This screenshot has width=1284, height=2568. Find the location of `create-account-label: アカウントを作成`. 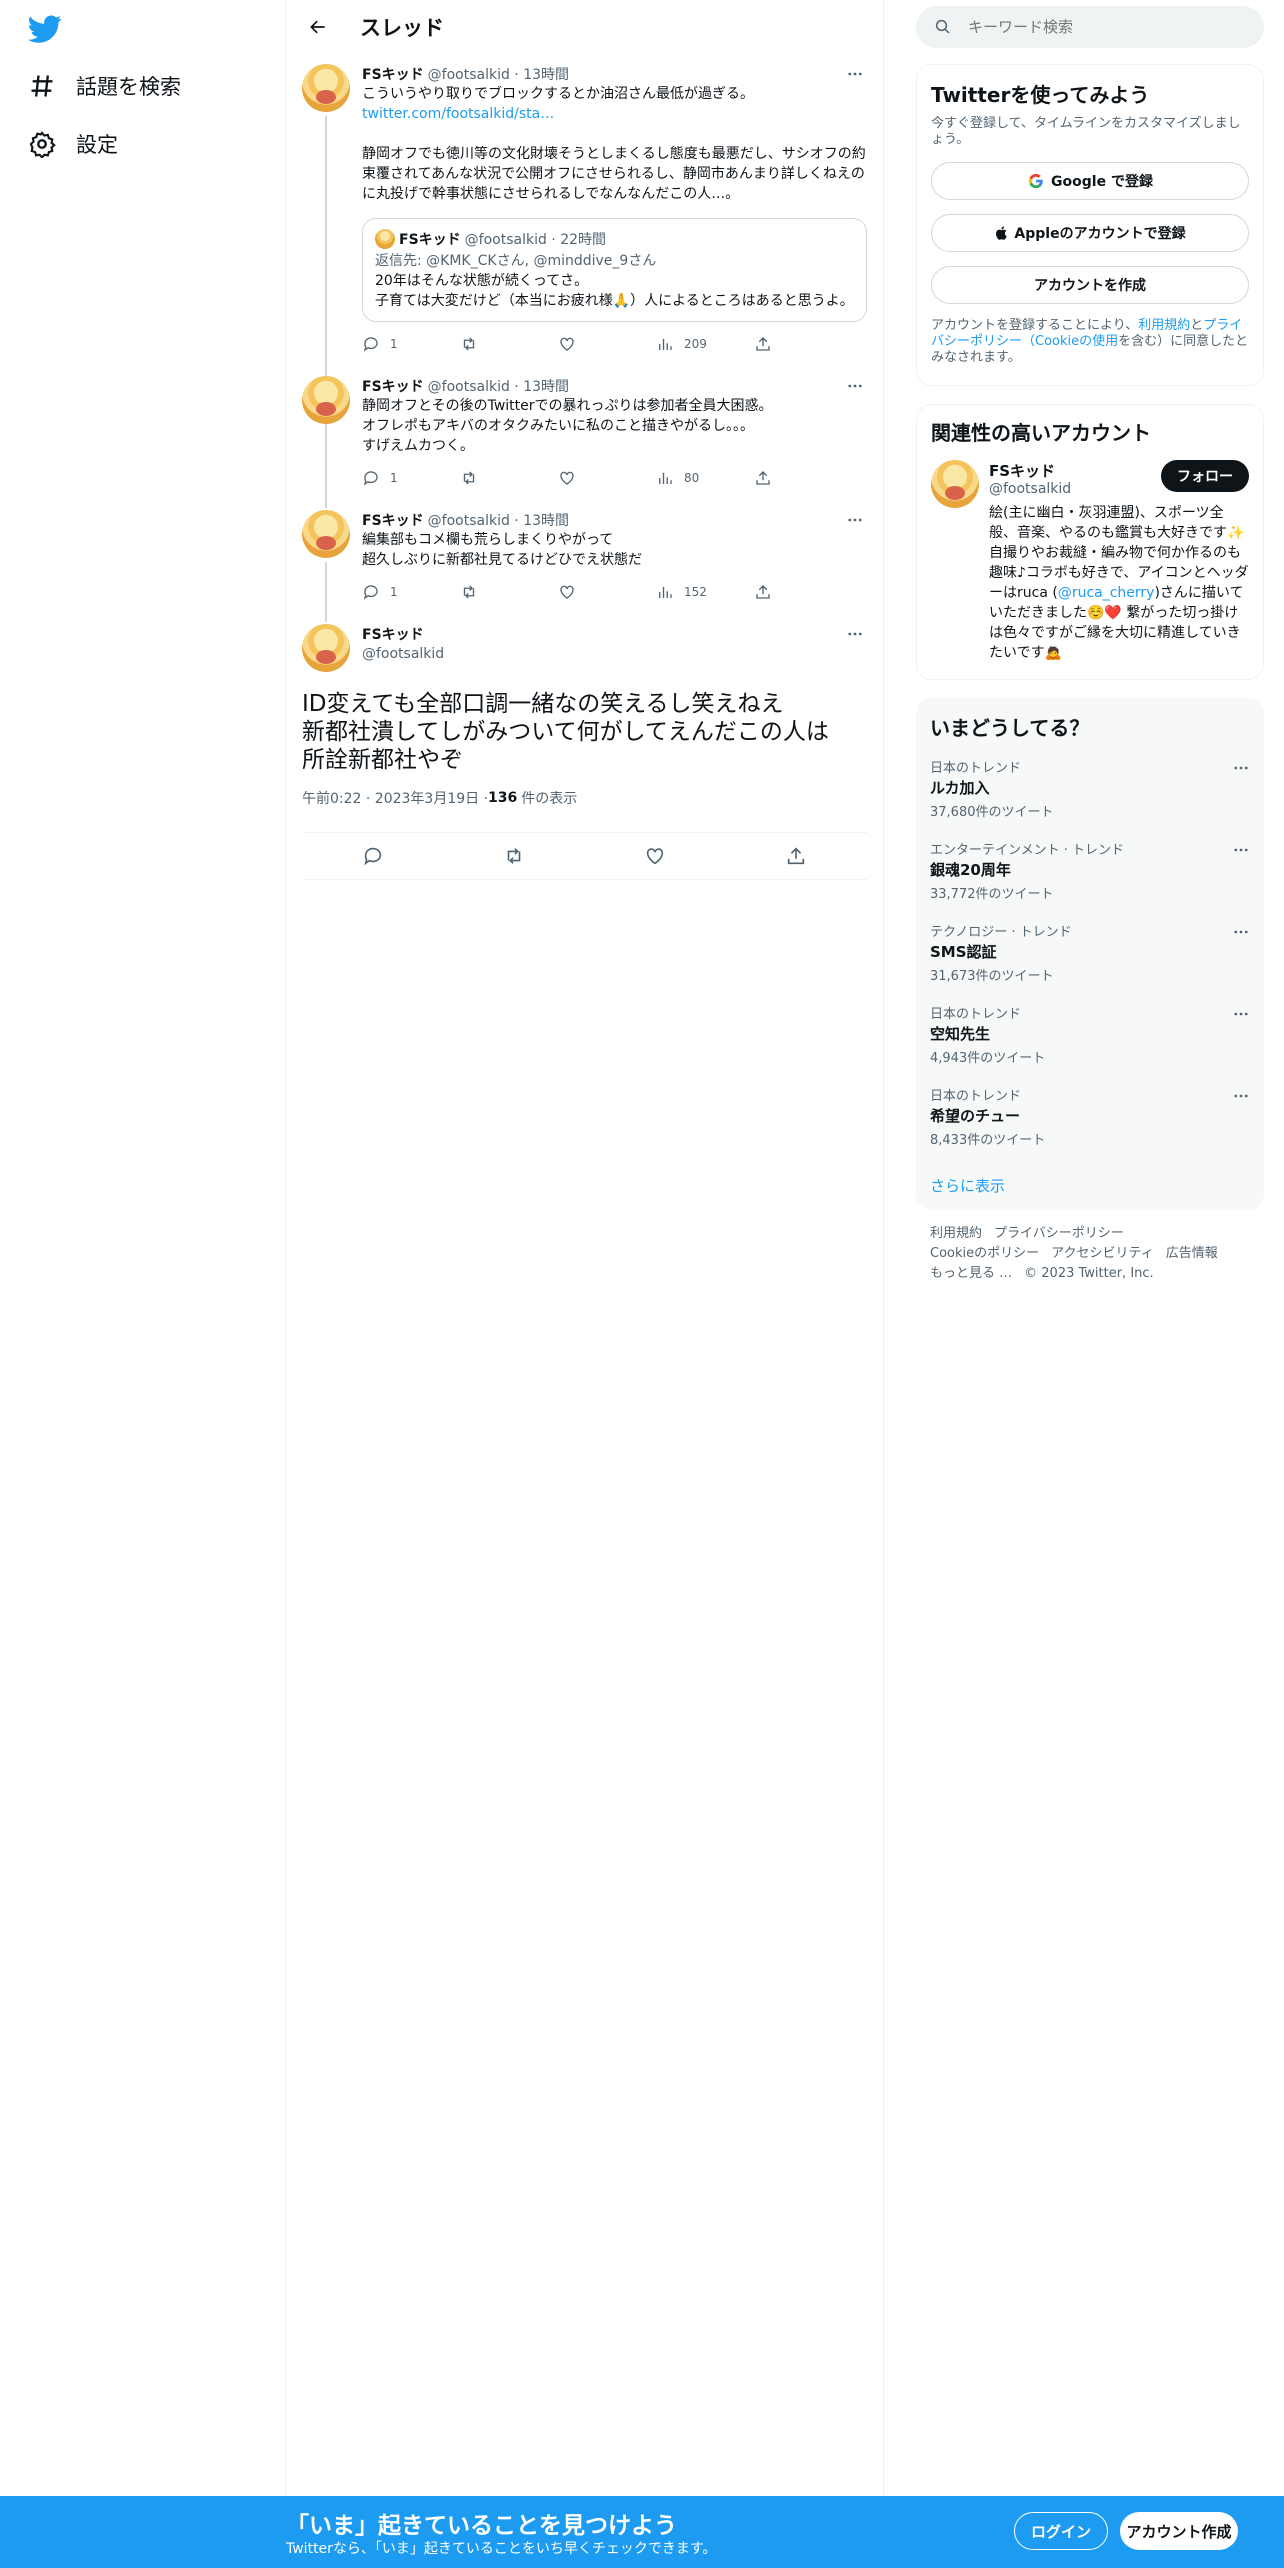

create-account-label: アカウントを作成 is located at coordinates (1090, 286).